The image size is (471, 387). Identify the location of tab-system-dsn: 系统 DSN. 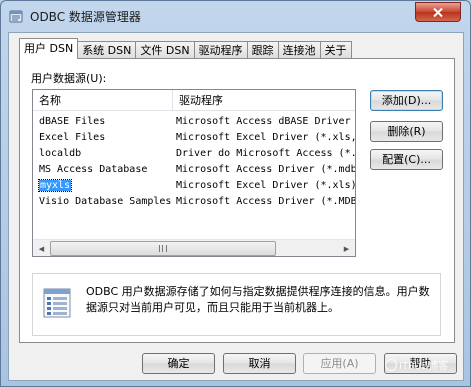
(107, 50).